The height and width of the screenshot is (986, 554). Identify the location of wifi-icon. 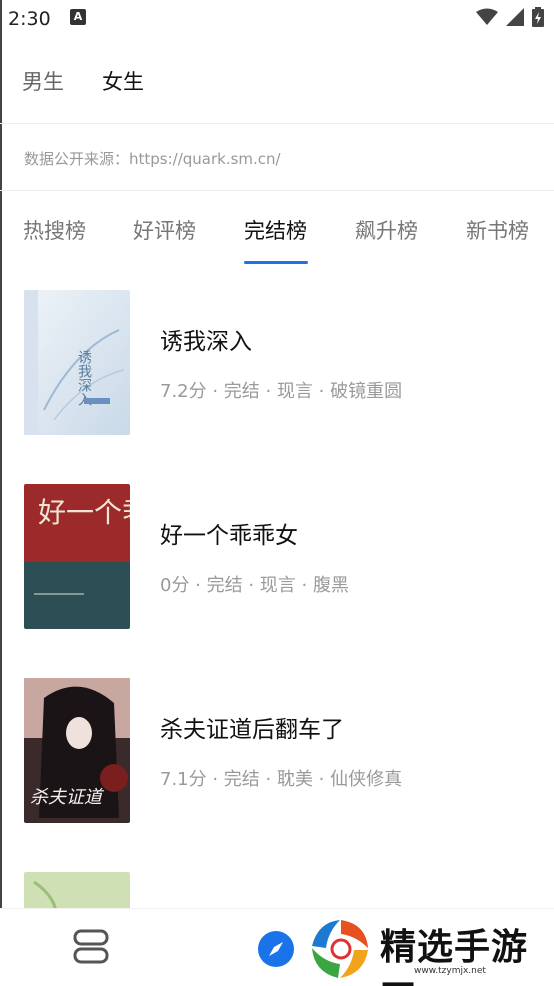
(487, 16).